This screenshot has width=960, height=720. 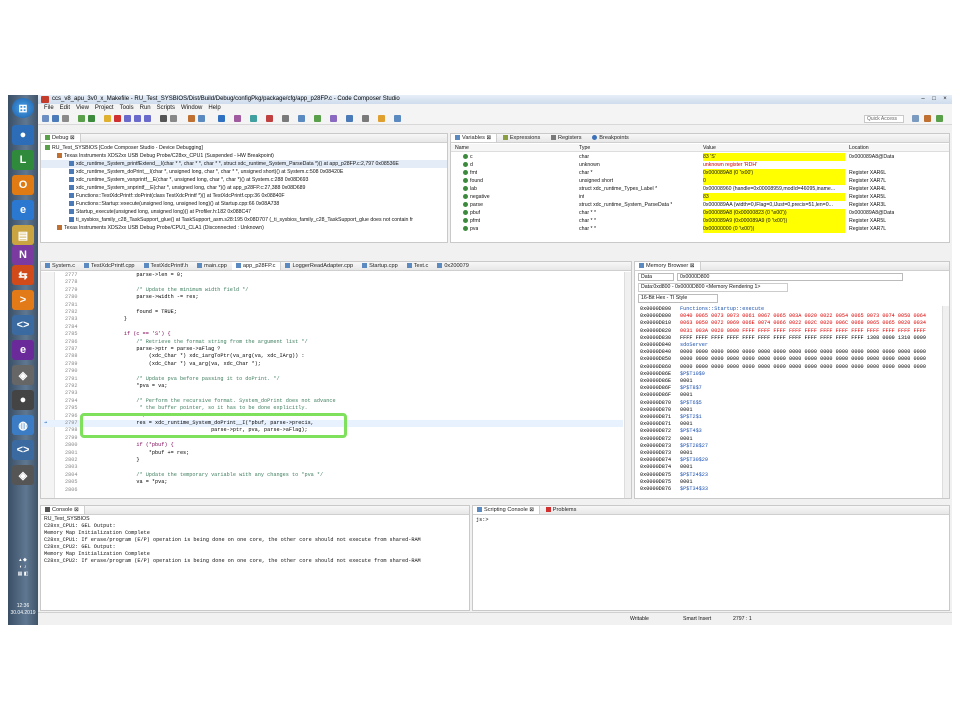 What do you see at coordinates (173, 118) in the screenshot?
I see `registers-icon` at bounding box center [173, 118].